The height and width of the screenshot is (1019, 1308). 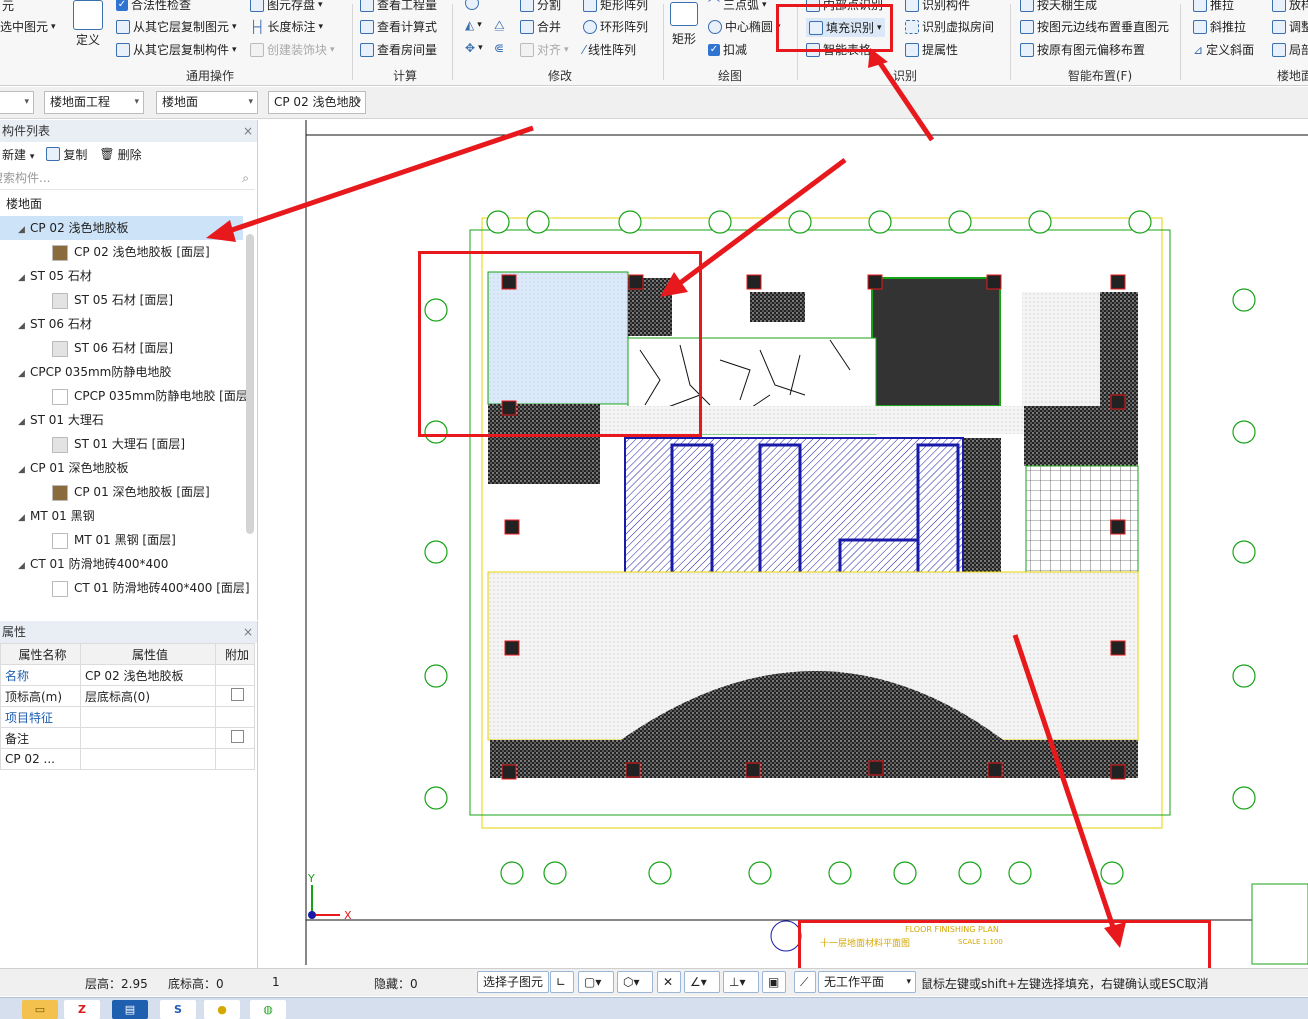 What do you see at coordinates (222, 1009) in the screenshot?
I see `app-yellow-icon: ●` at bounding box center [222, 1009].